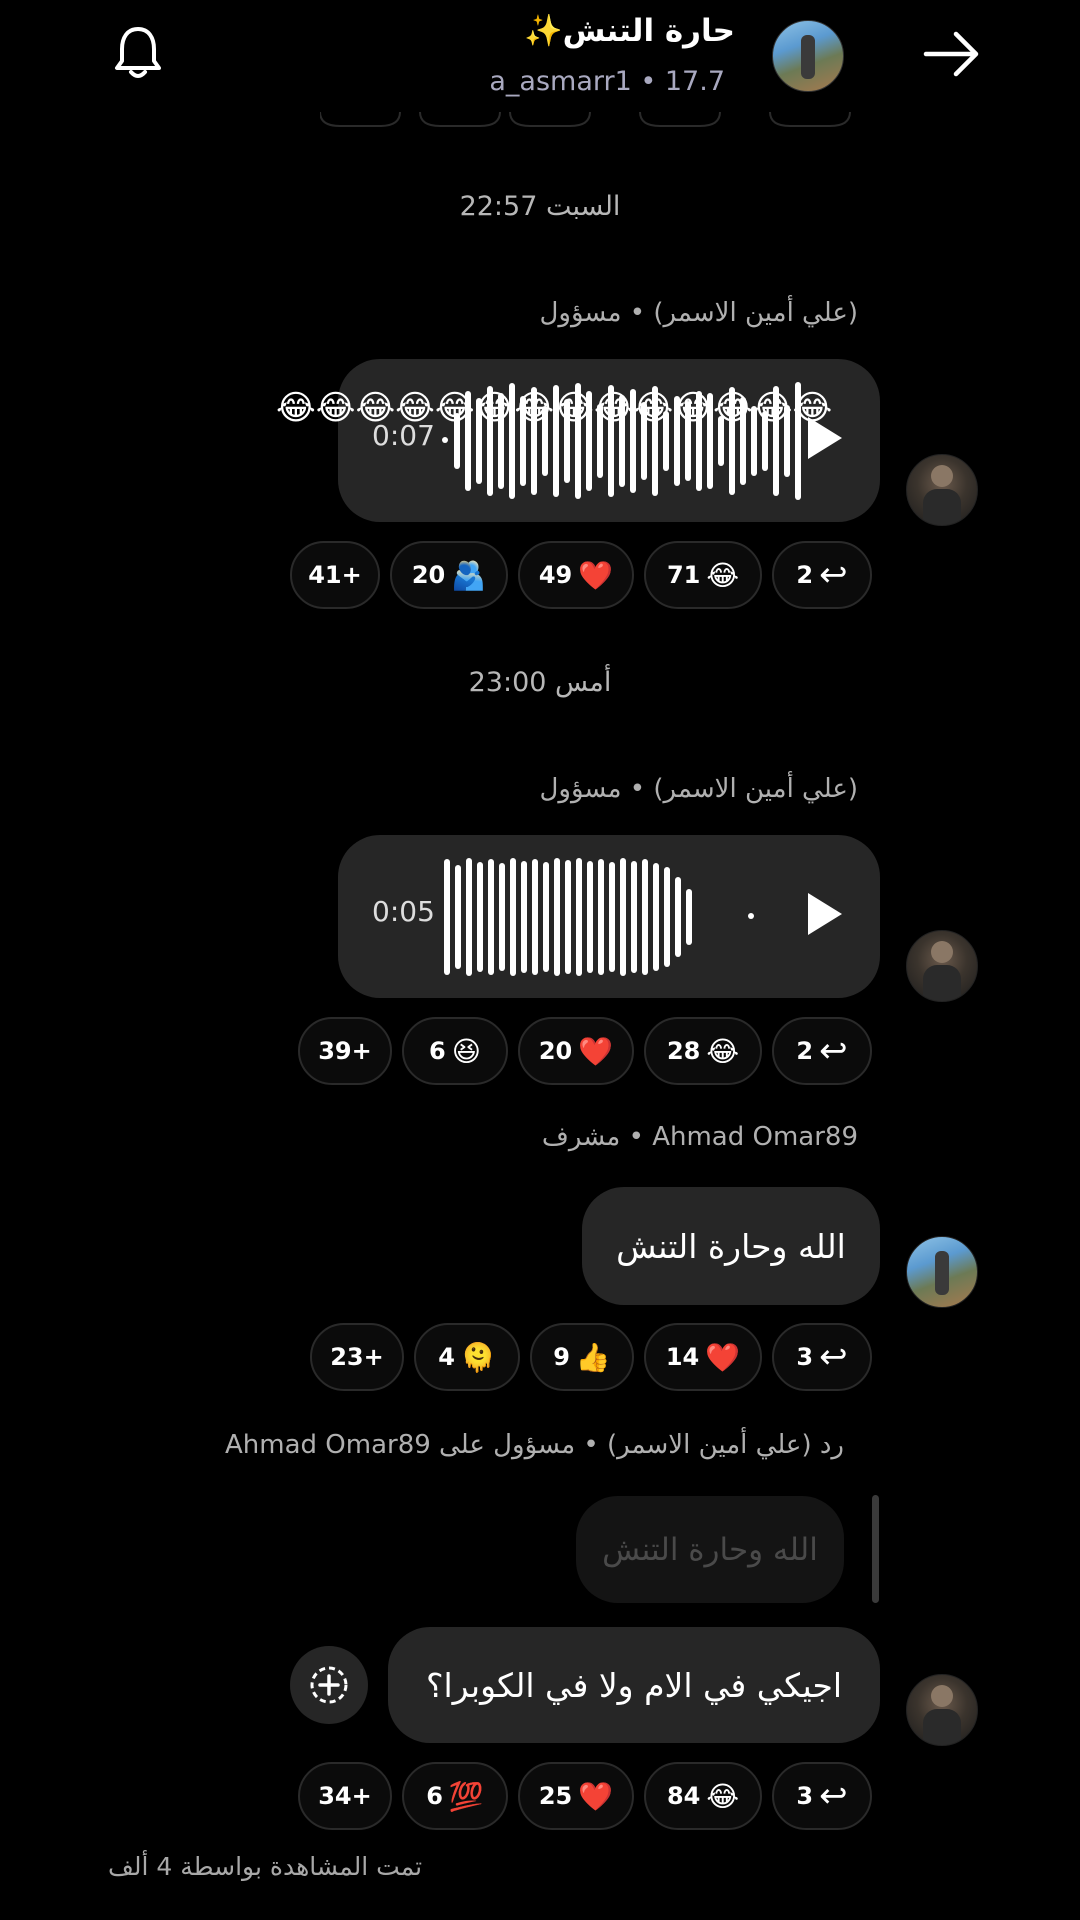 This screenshot has height=1920, width=1080. What do you see at coordinates (455, 1796) in the screenshot?
I see `reaction-pill: 6 💯` at bounding box center [455, 1796].